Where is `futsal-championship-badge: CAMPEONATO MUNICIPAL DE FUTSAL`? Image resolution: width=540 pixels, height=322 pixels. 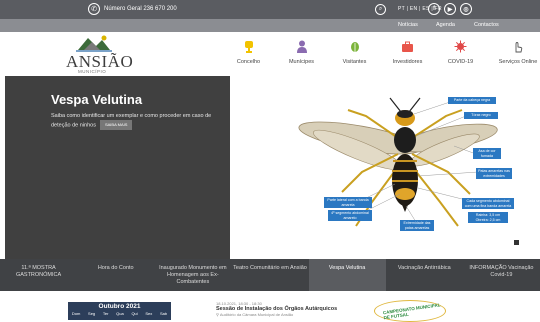
futsal-championship-badge: CAMPEONATO MUNICIPAL DE FUTSAL is located at coordinates (410, 311).